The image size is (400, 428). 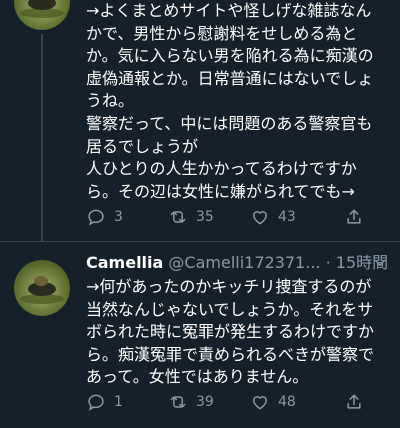 I want to click on tweet-text-line: ら。その辺は女性に嫌がられてでも→, so click(x=220, y=191).